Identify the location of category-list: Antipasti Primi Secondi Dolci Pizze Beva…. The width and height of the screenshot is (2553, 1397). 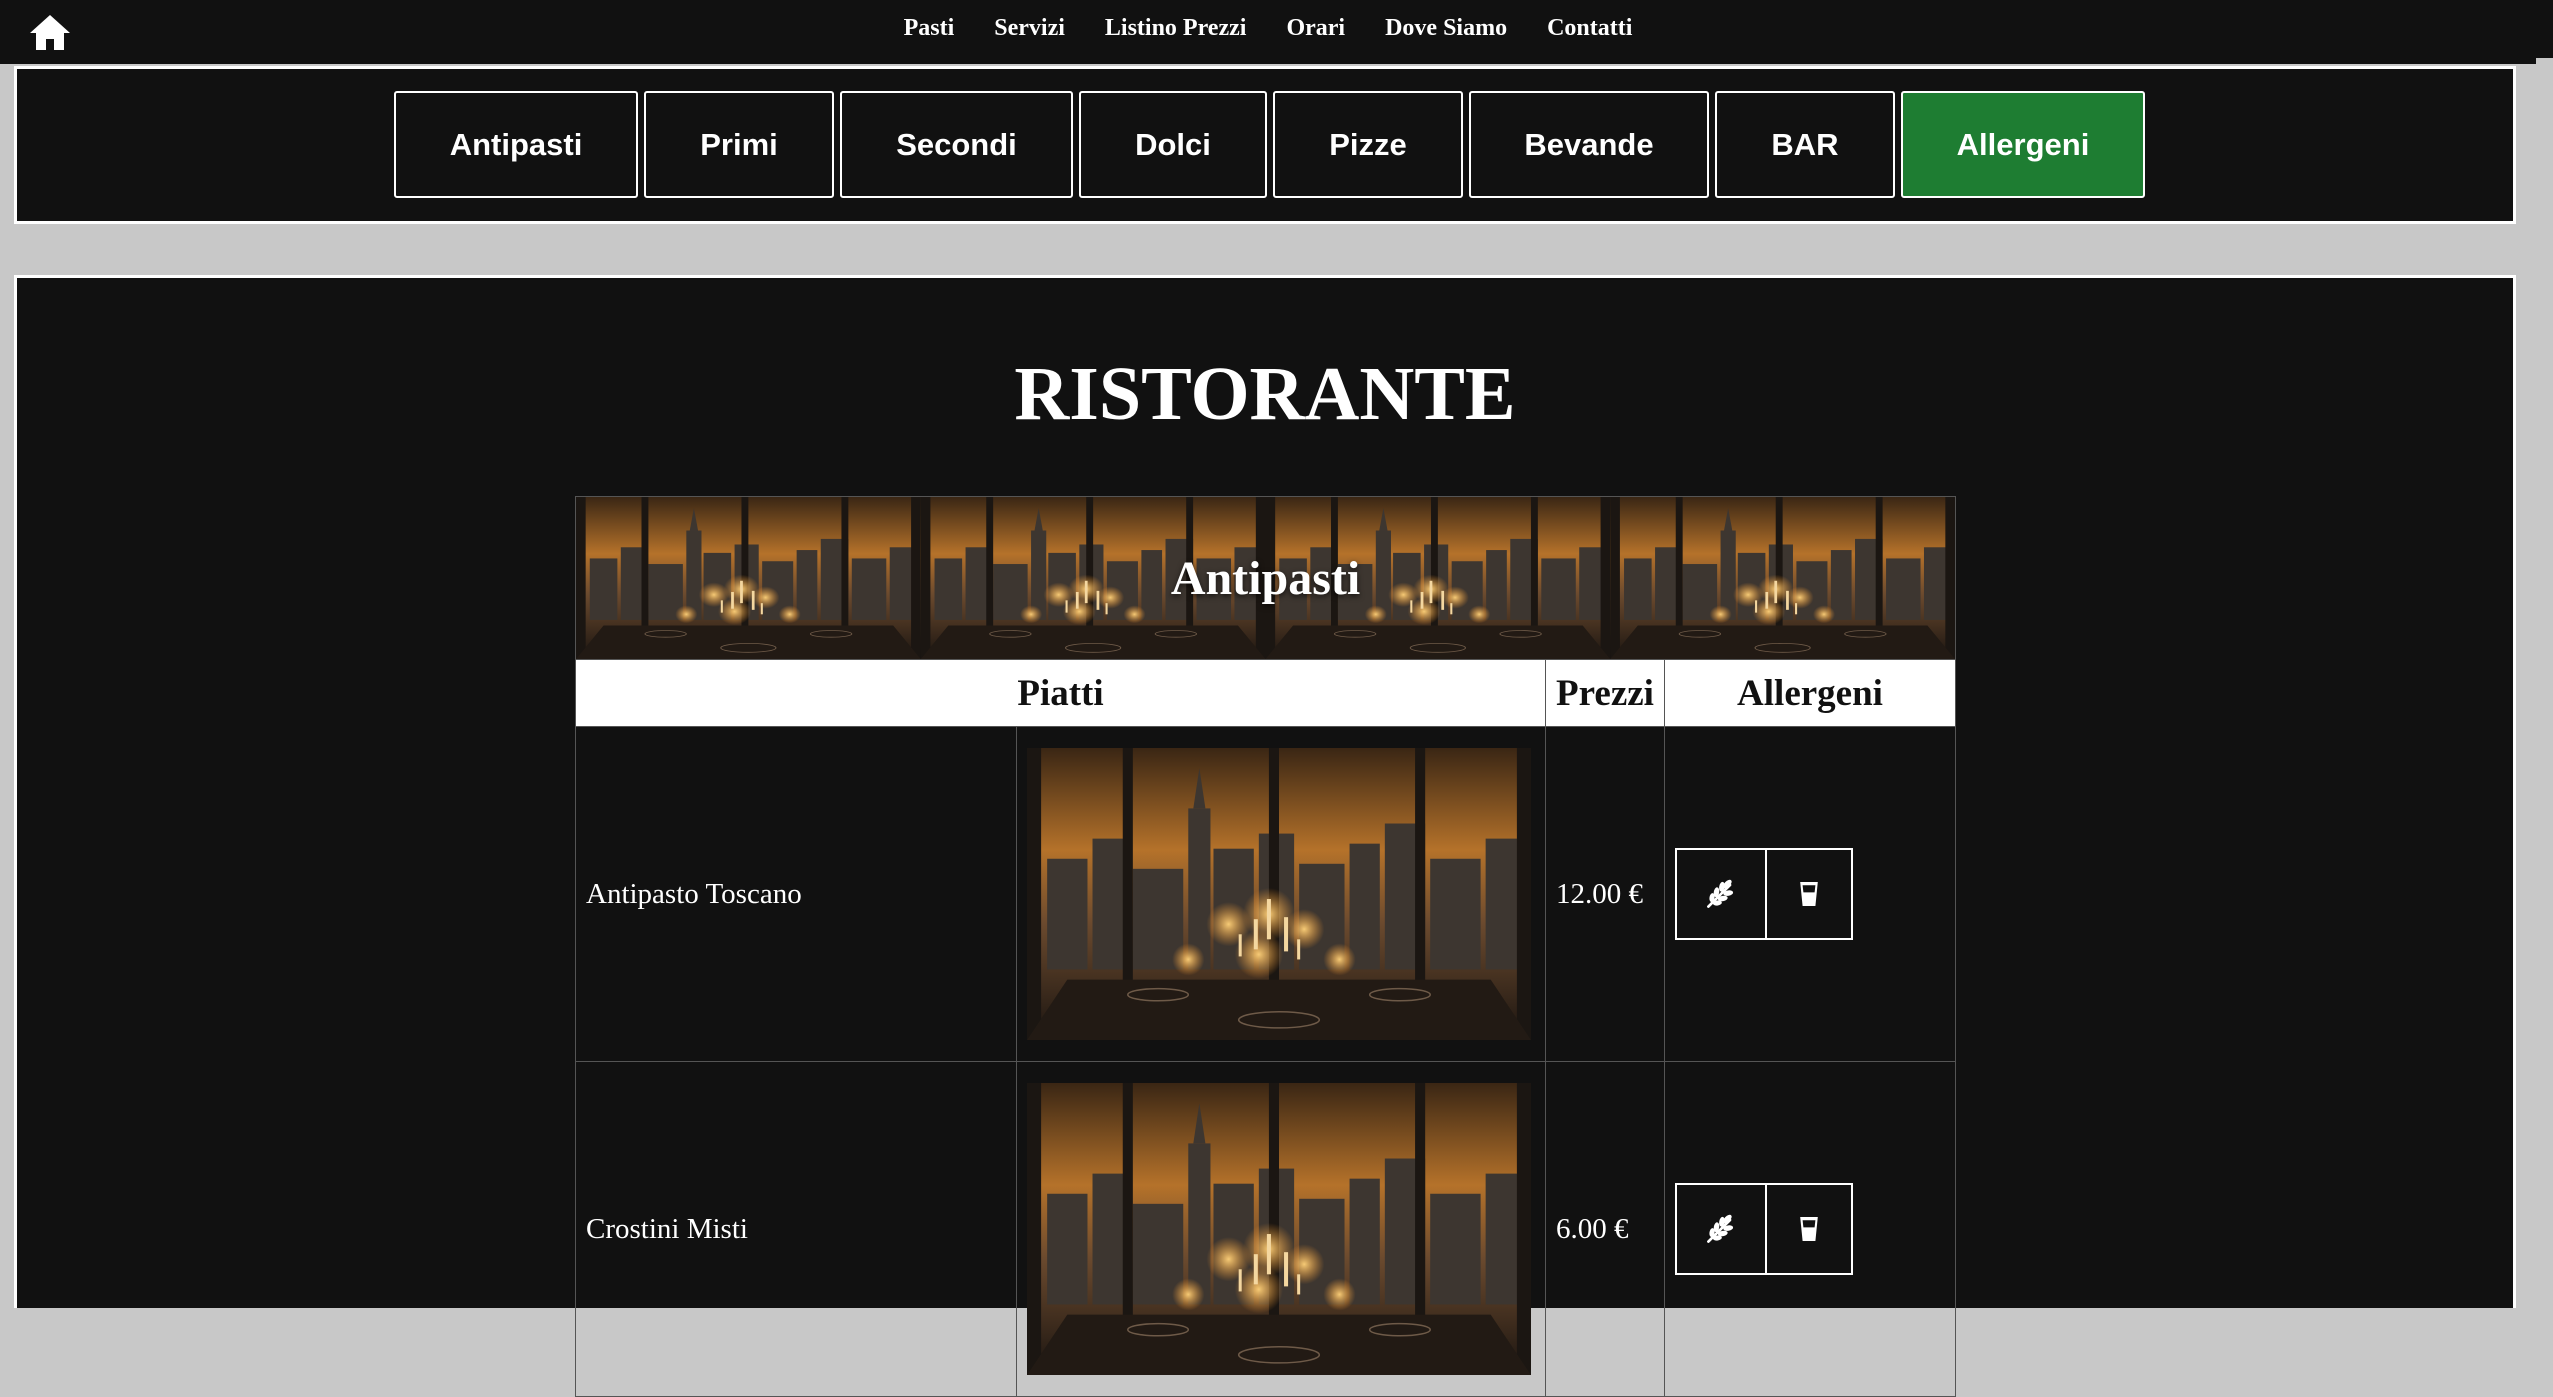
(1269, 144).